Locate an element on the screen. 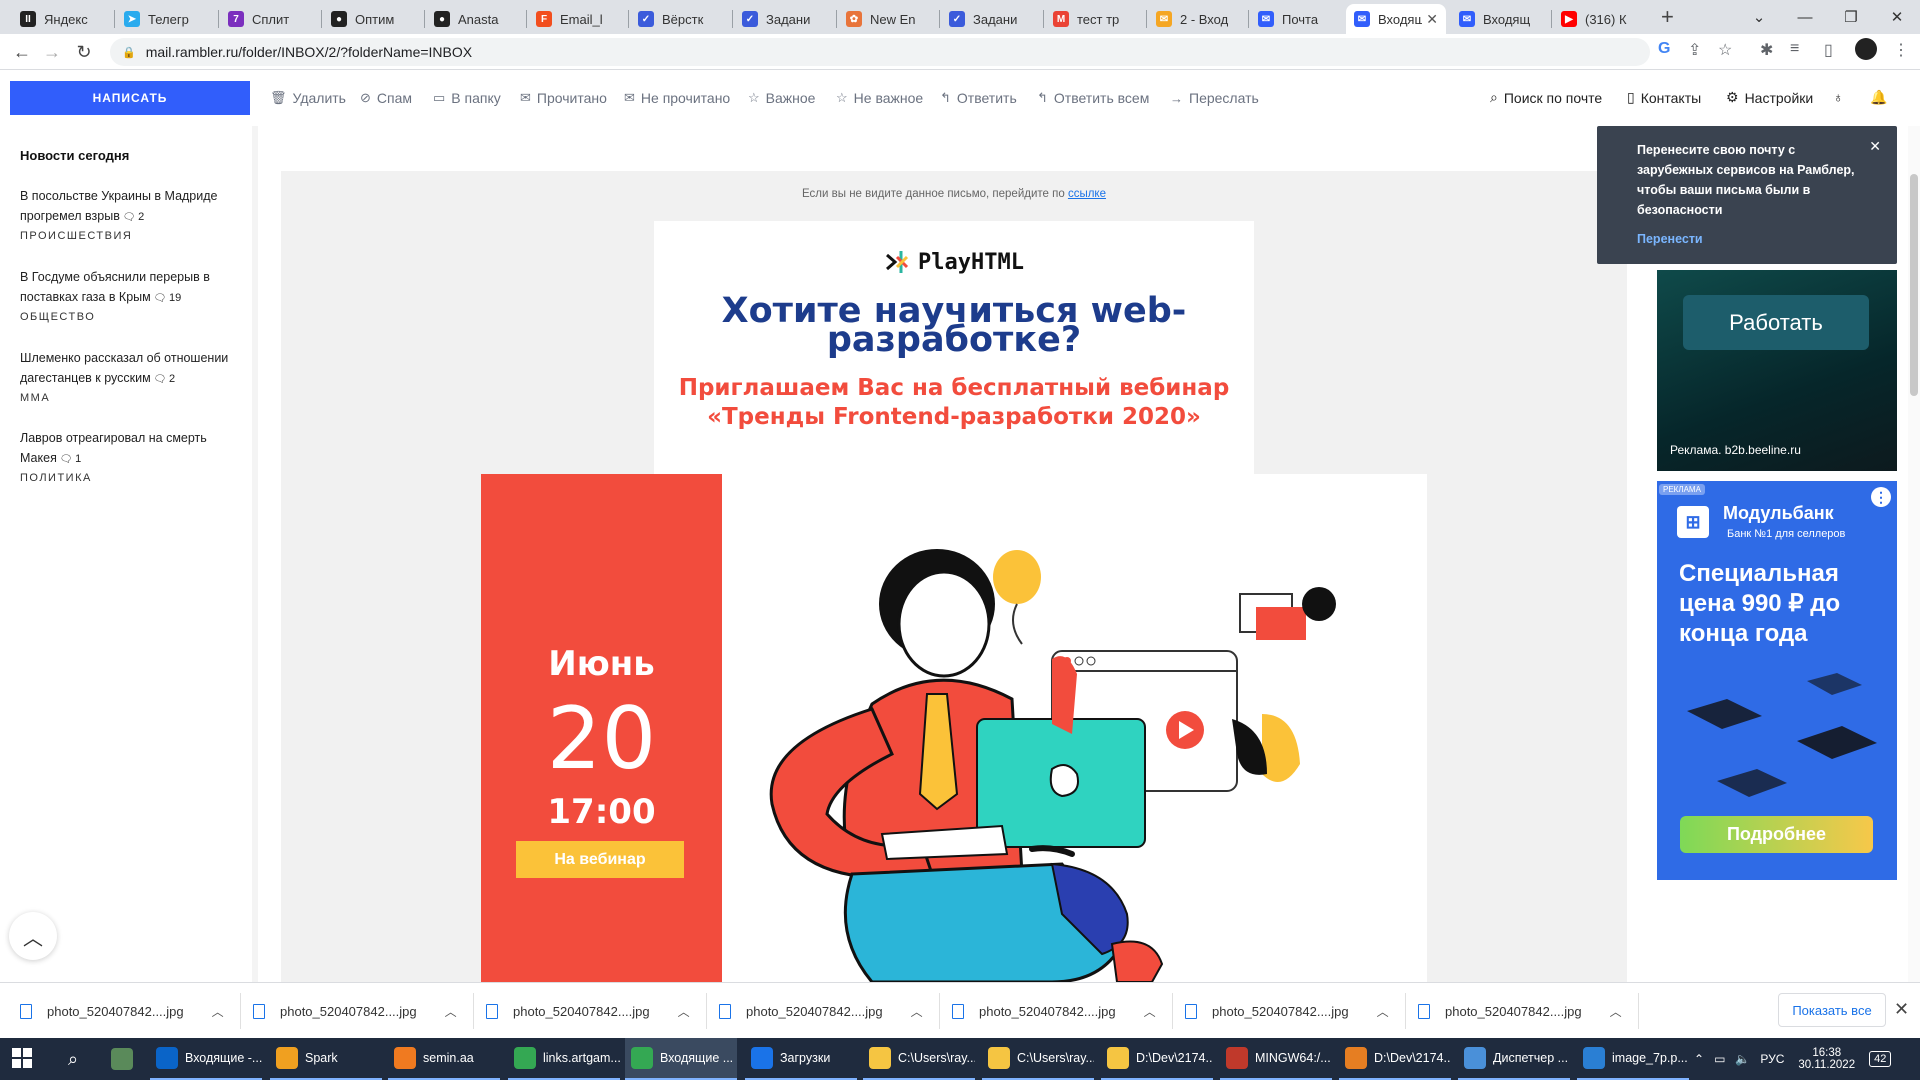 Image resolution: width=1920 pixels, height=1080 pixels. browser-tab: ● Оптим is located at coordinates (371, 19).